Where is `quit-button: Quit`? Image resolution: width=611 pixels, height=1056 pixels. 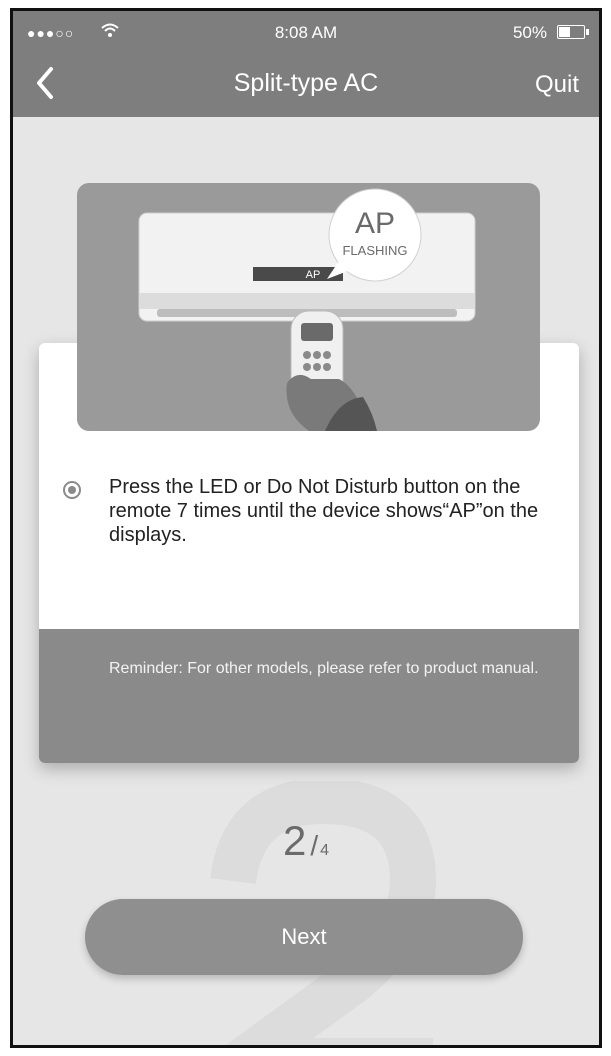
quit-button: Quit is located at coordinates (557, 85).